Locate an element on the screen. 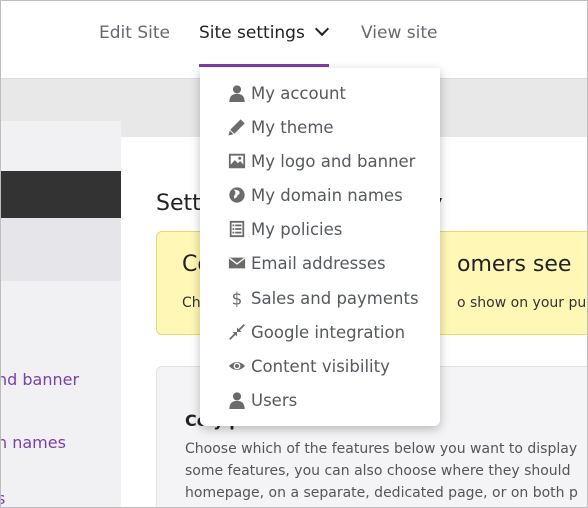 Image resolution: width=588 pixels, height=508 pixels. nav-edit-site: Edit Site is located at coordinates (134, 33).